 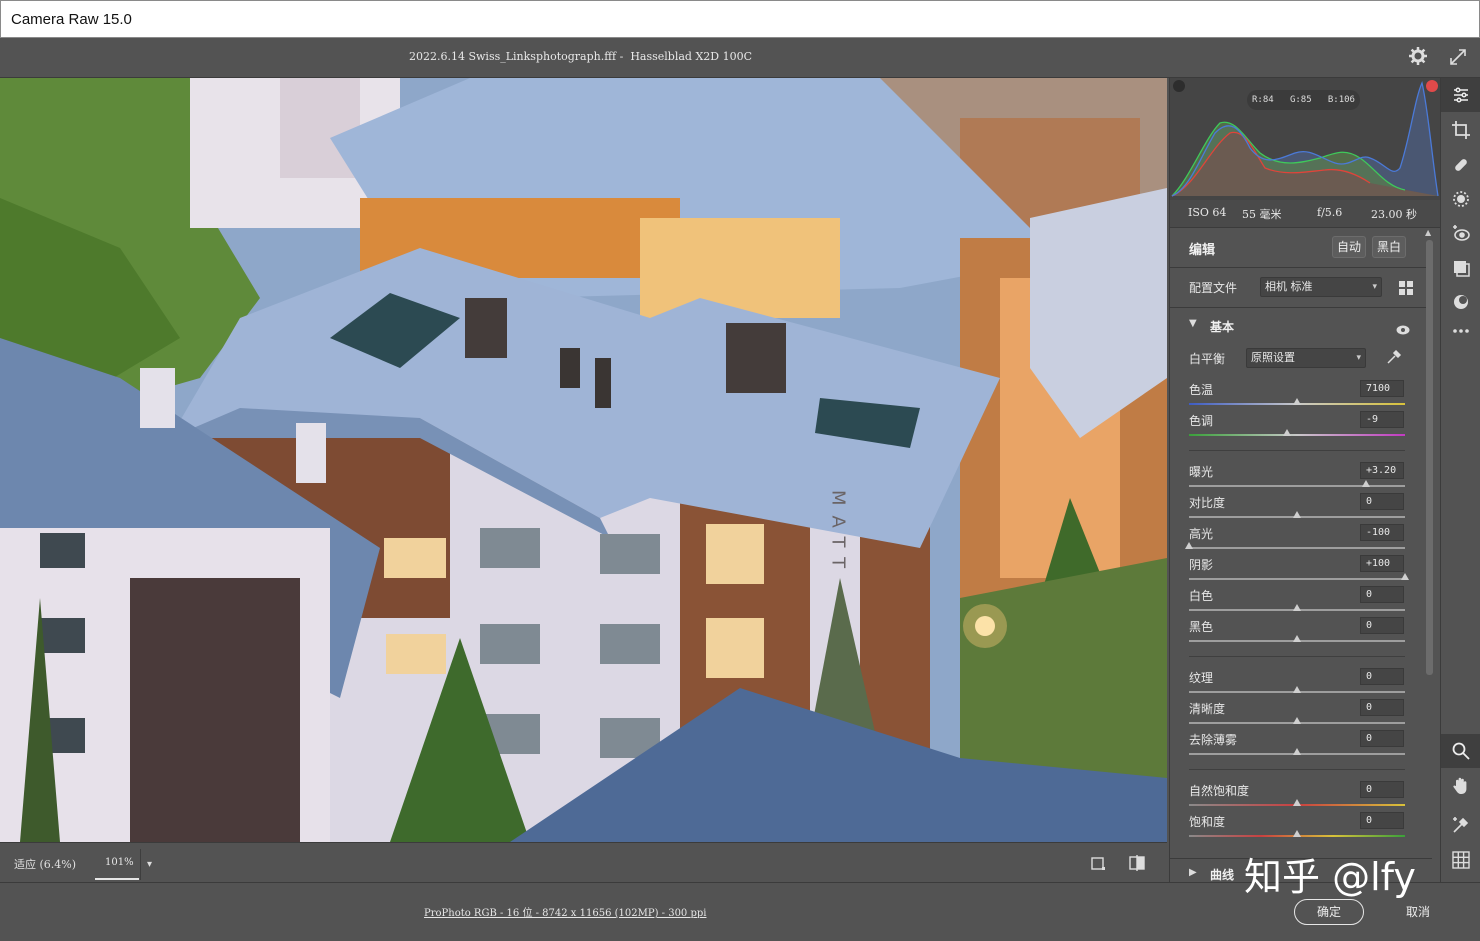 What do you see at coordinates (1461, 165) in the screenshot?
I see `healing-brush-icon` at bounding box center [1461, 165].